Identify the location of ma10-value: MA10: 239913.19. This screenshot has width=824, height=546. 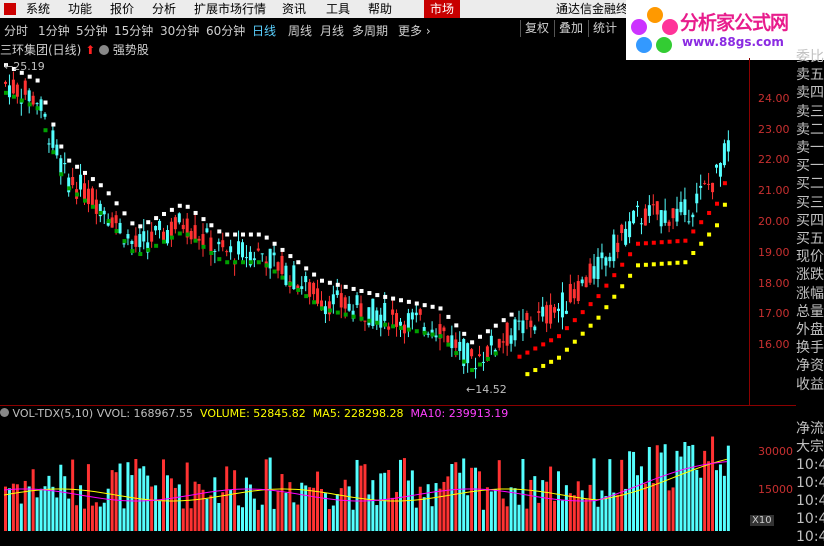
(459, 413).